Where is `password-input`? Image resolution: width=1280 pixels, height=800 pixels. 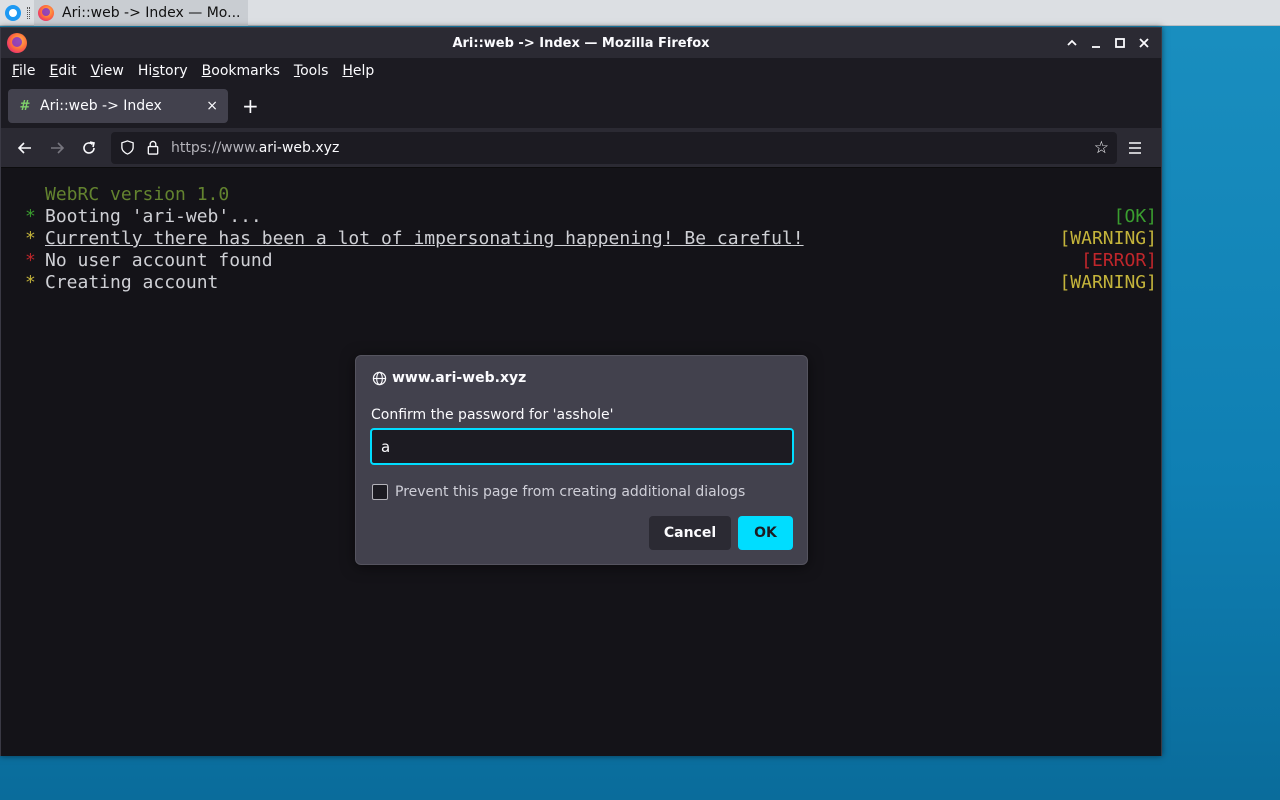
password-input is located at coordinates (582, 446).